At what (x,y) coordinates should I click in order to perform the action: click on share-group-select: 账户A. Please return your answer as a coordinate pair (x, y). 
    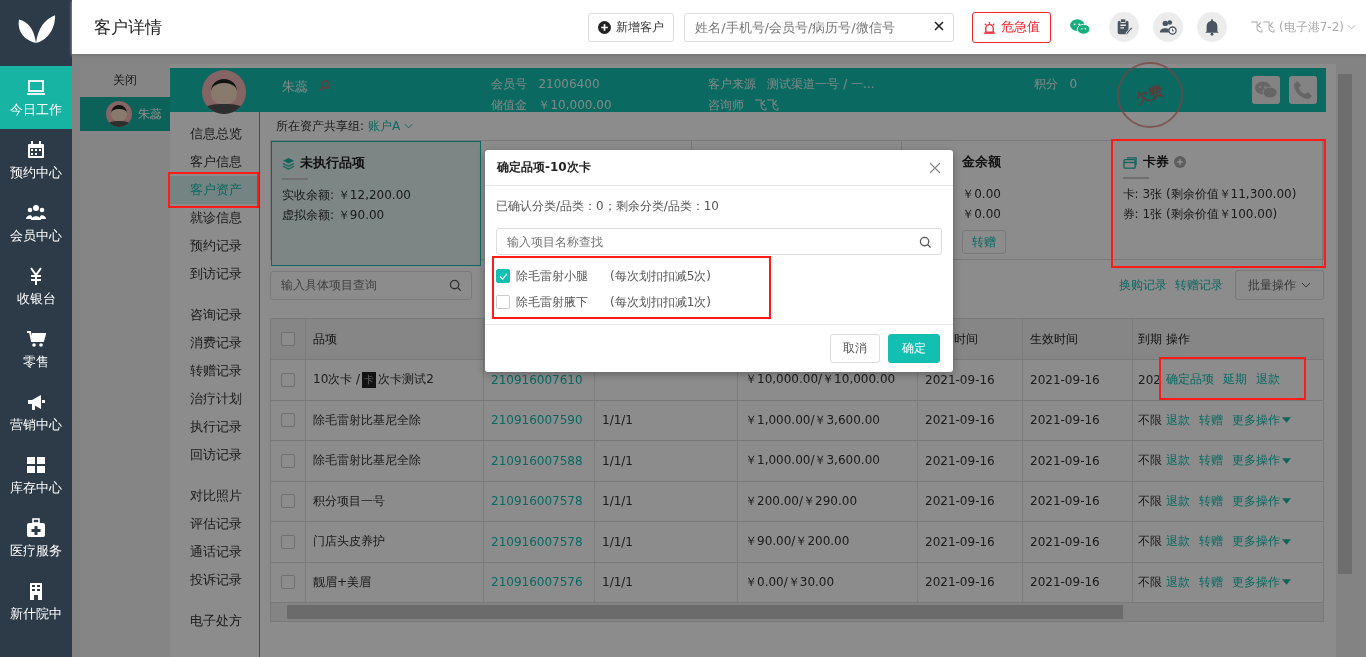
    Looking at the image, I should click on (391, 126).